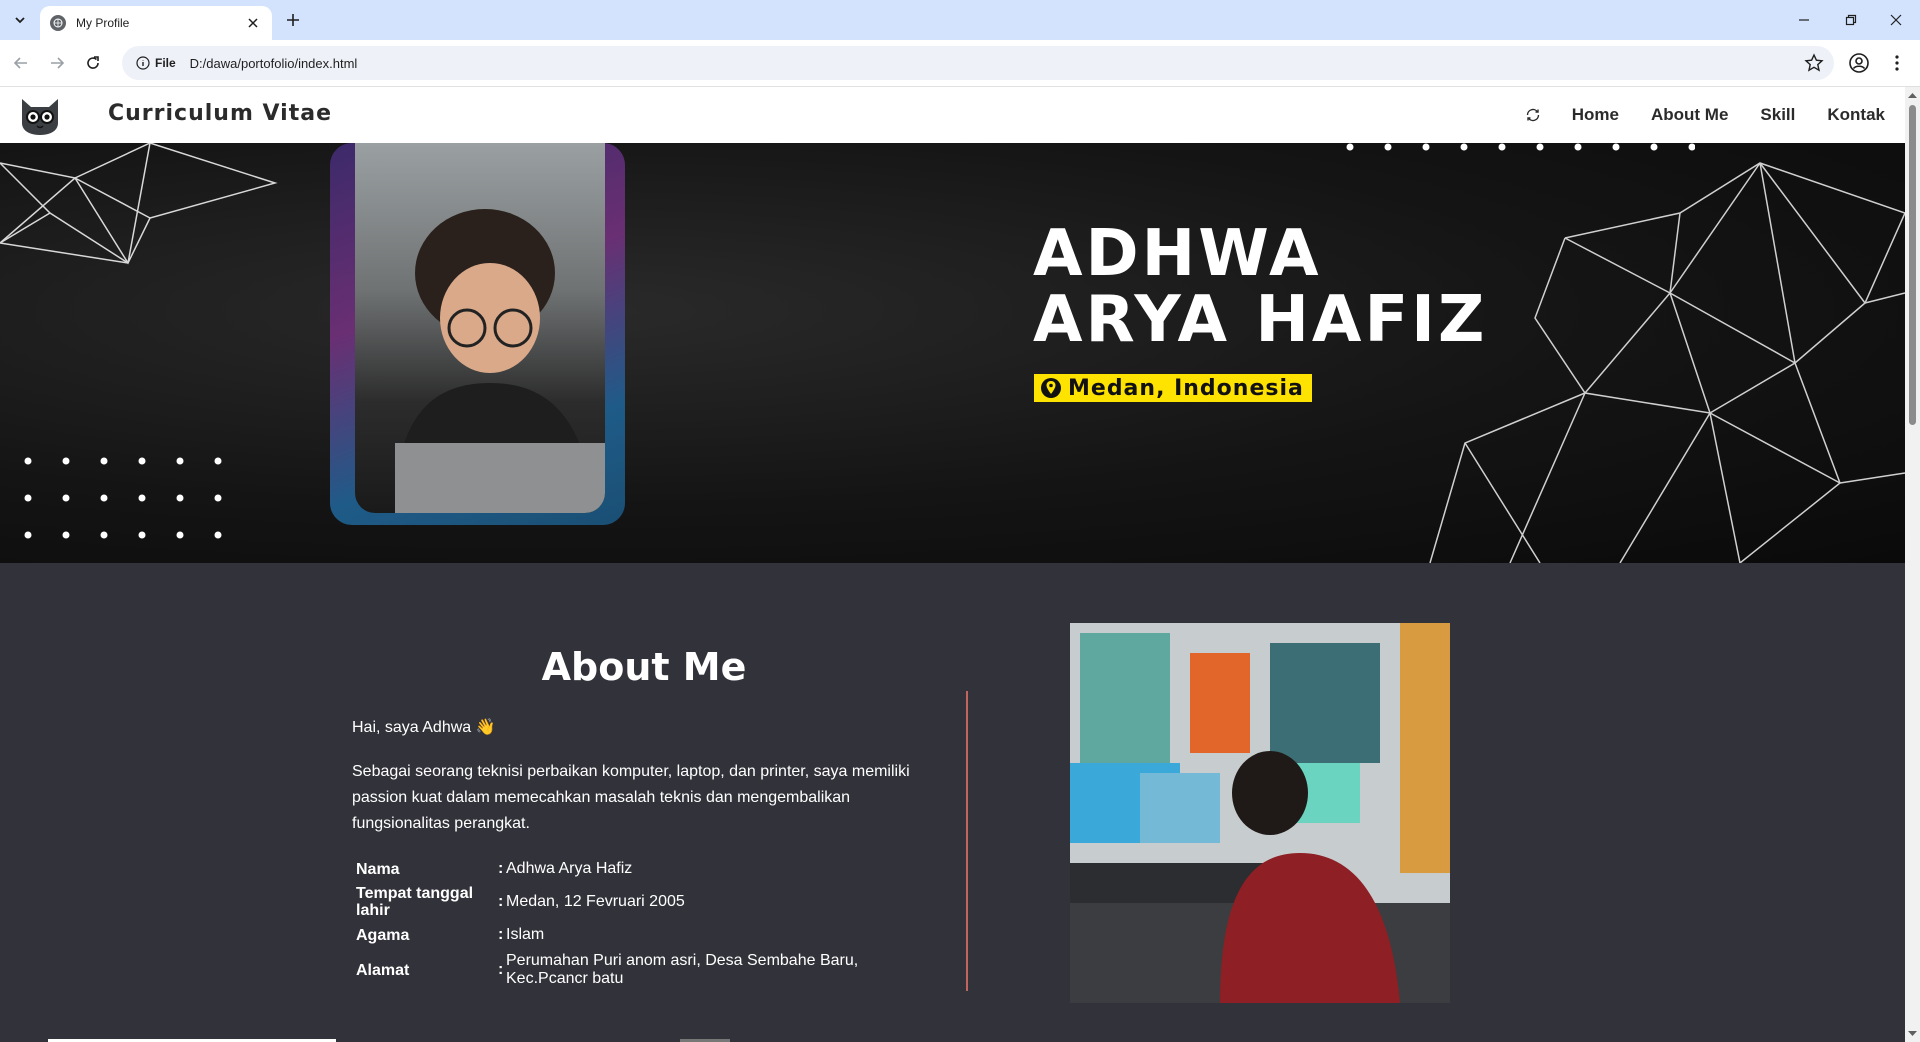 Image resolution: width=1920 pixels, height=1042 pixels. I want to click on page-scrollbar, so click(1912, 564).